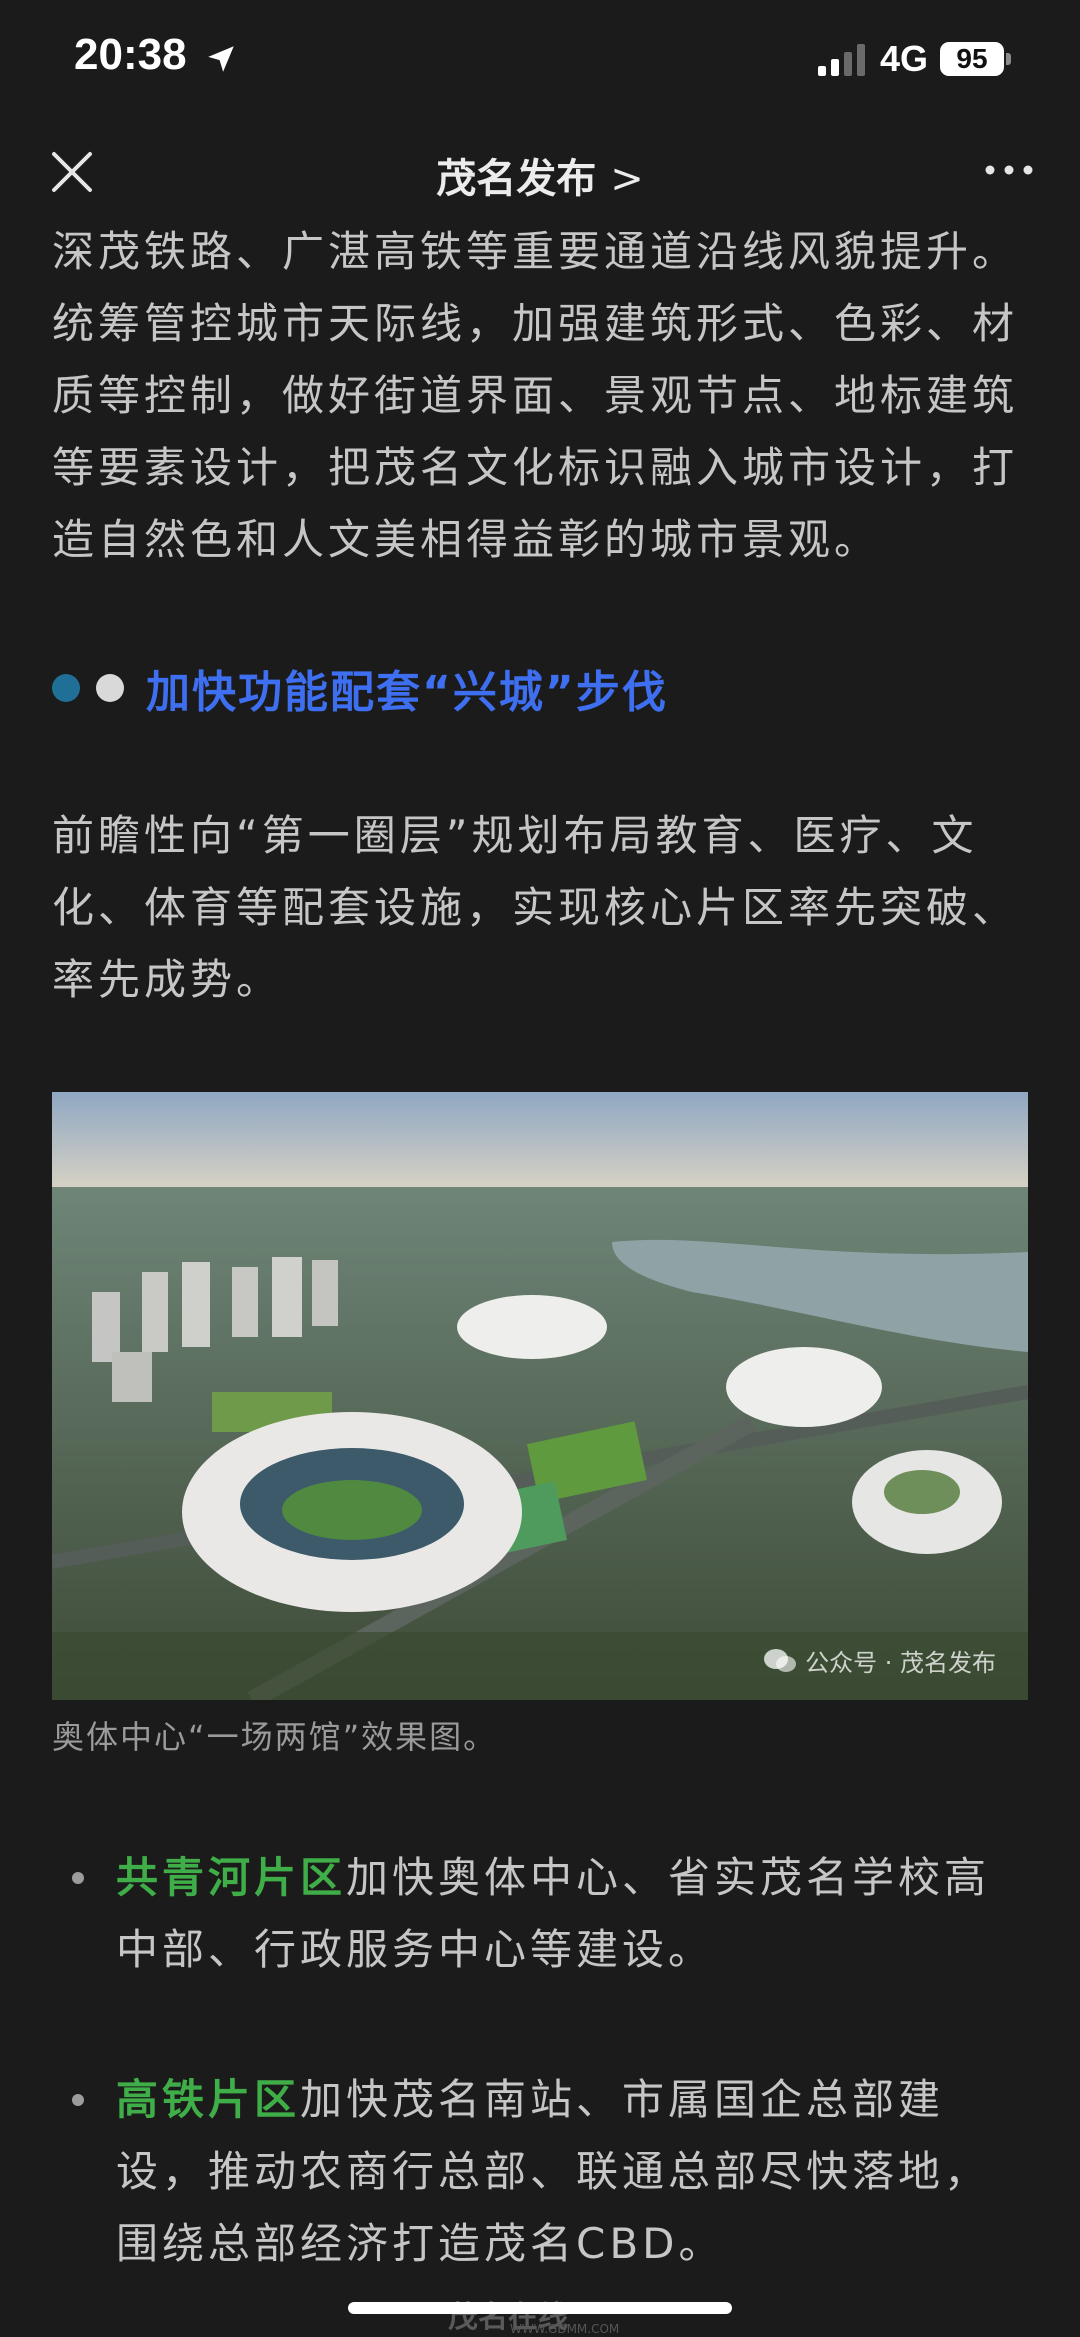  I want to click on signal-icon, so click(841, 60).